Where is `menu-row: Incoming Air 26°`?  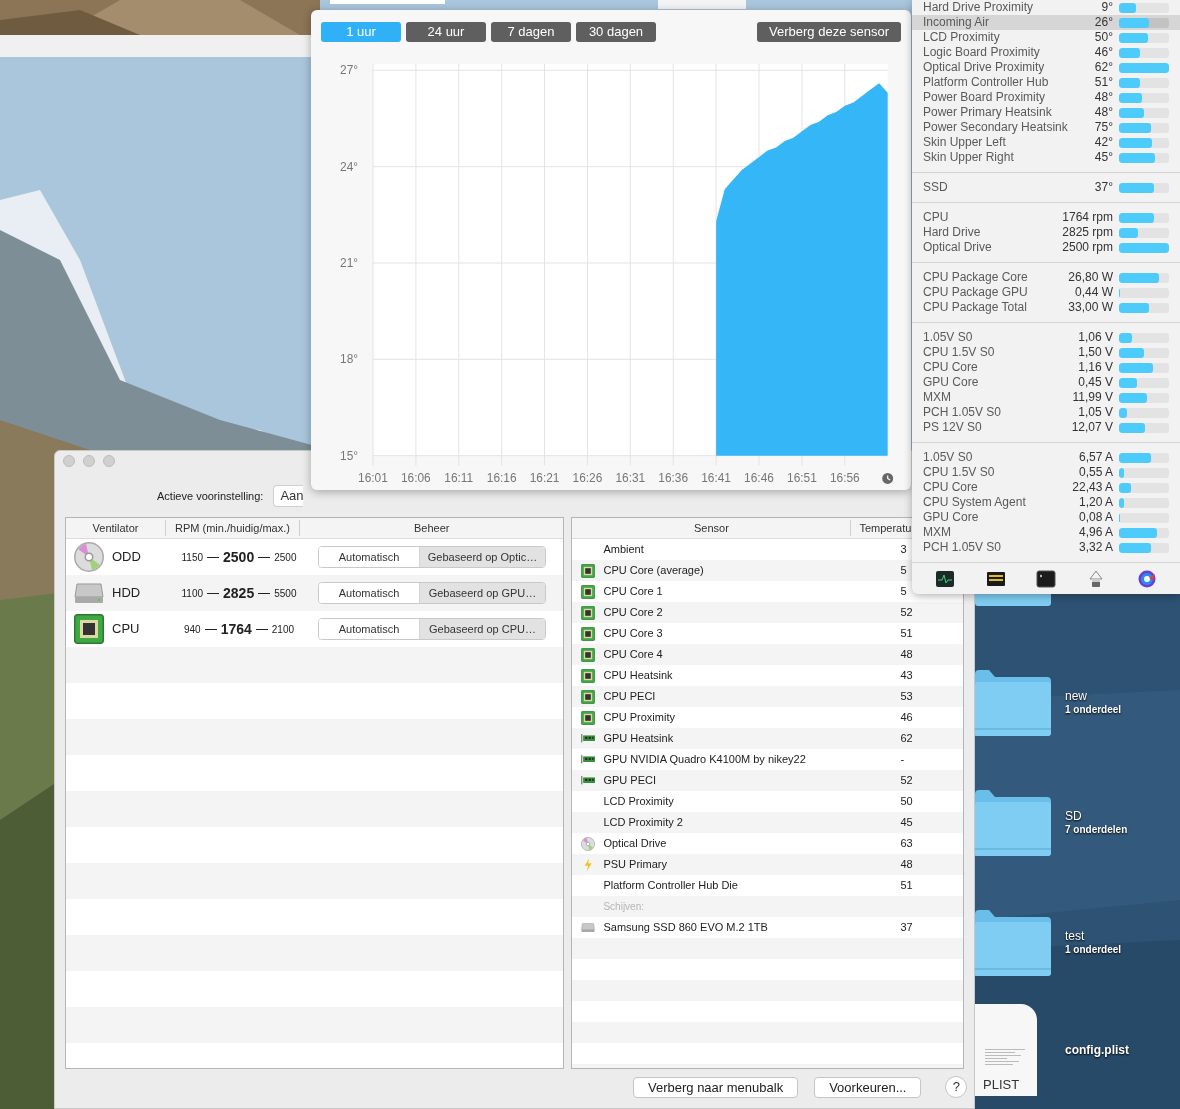 menu-row: Incoming Air 26° is located at coordinates (1046, 22).